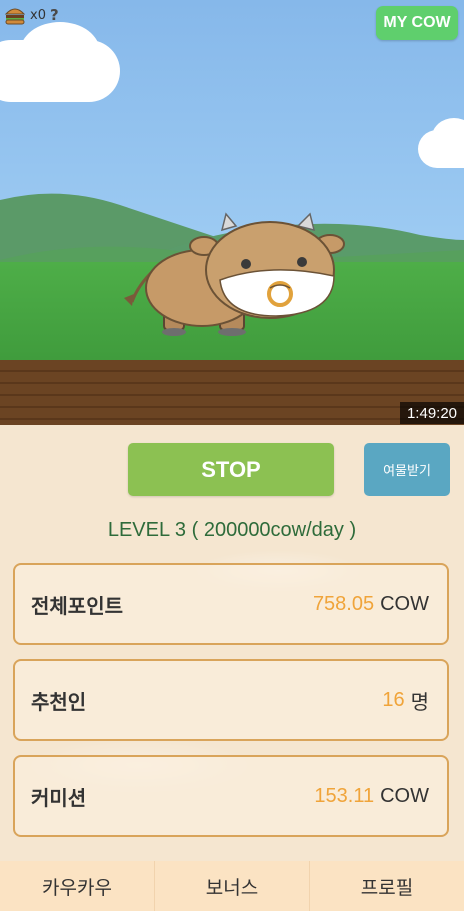  I want to click on stat-value: 16, so click(393, 699).